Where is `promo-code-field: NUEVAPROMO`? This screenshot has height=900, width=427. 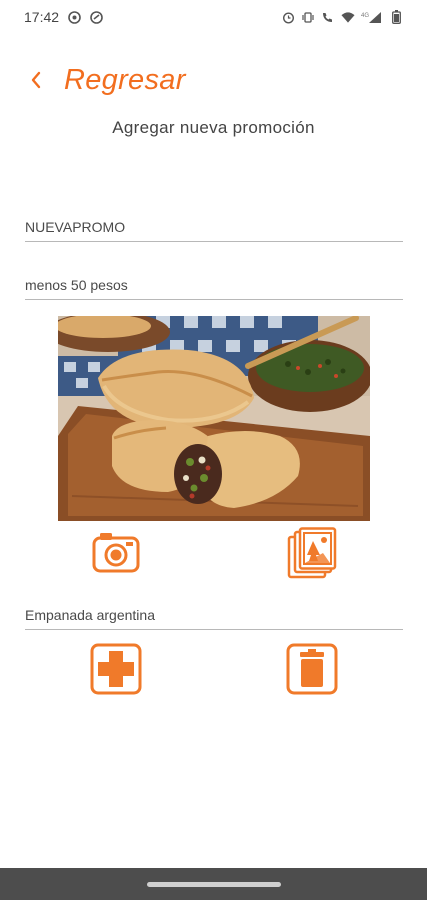 promo-code-field: NUEVAPROMO is located at coordinates (214, 228).